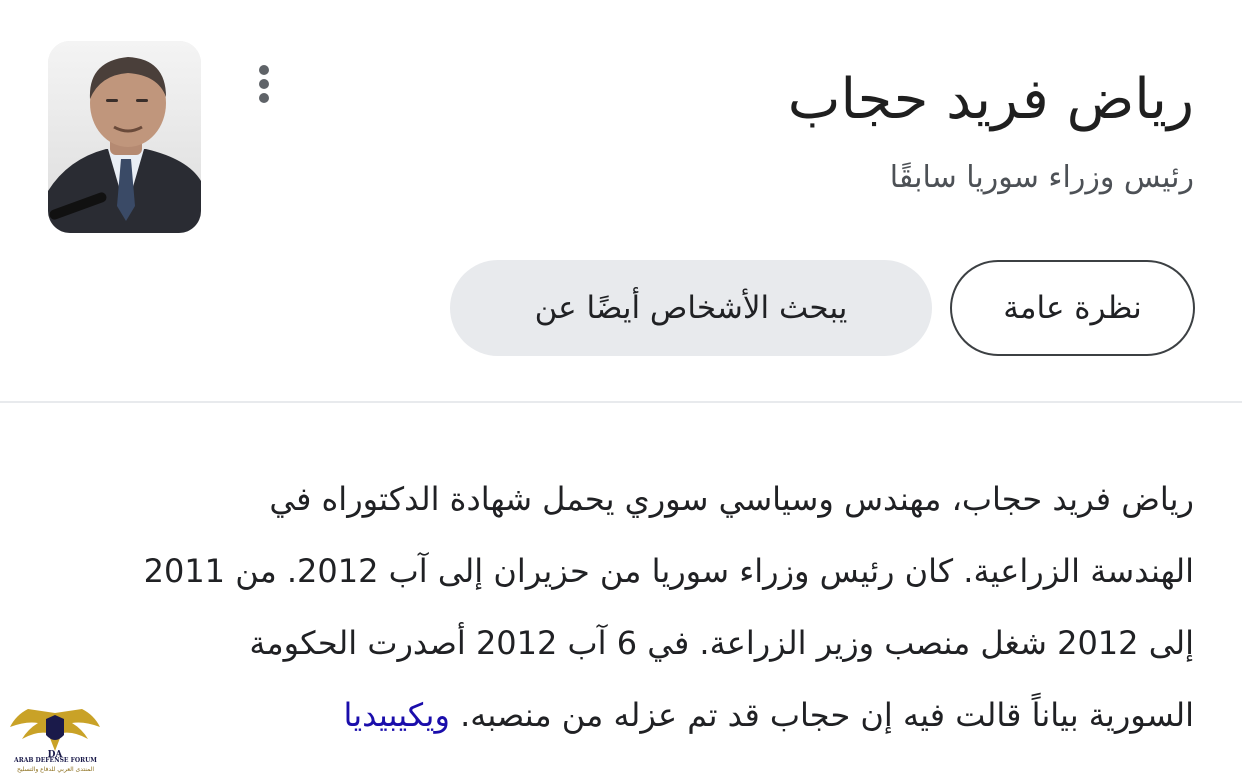  What do you see at coordinates (264, 84) in the screenshot?
I see `more-options-button` at bounding box center [264, 84].